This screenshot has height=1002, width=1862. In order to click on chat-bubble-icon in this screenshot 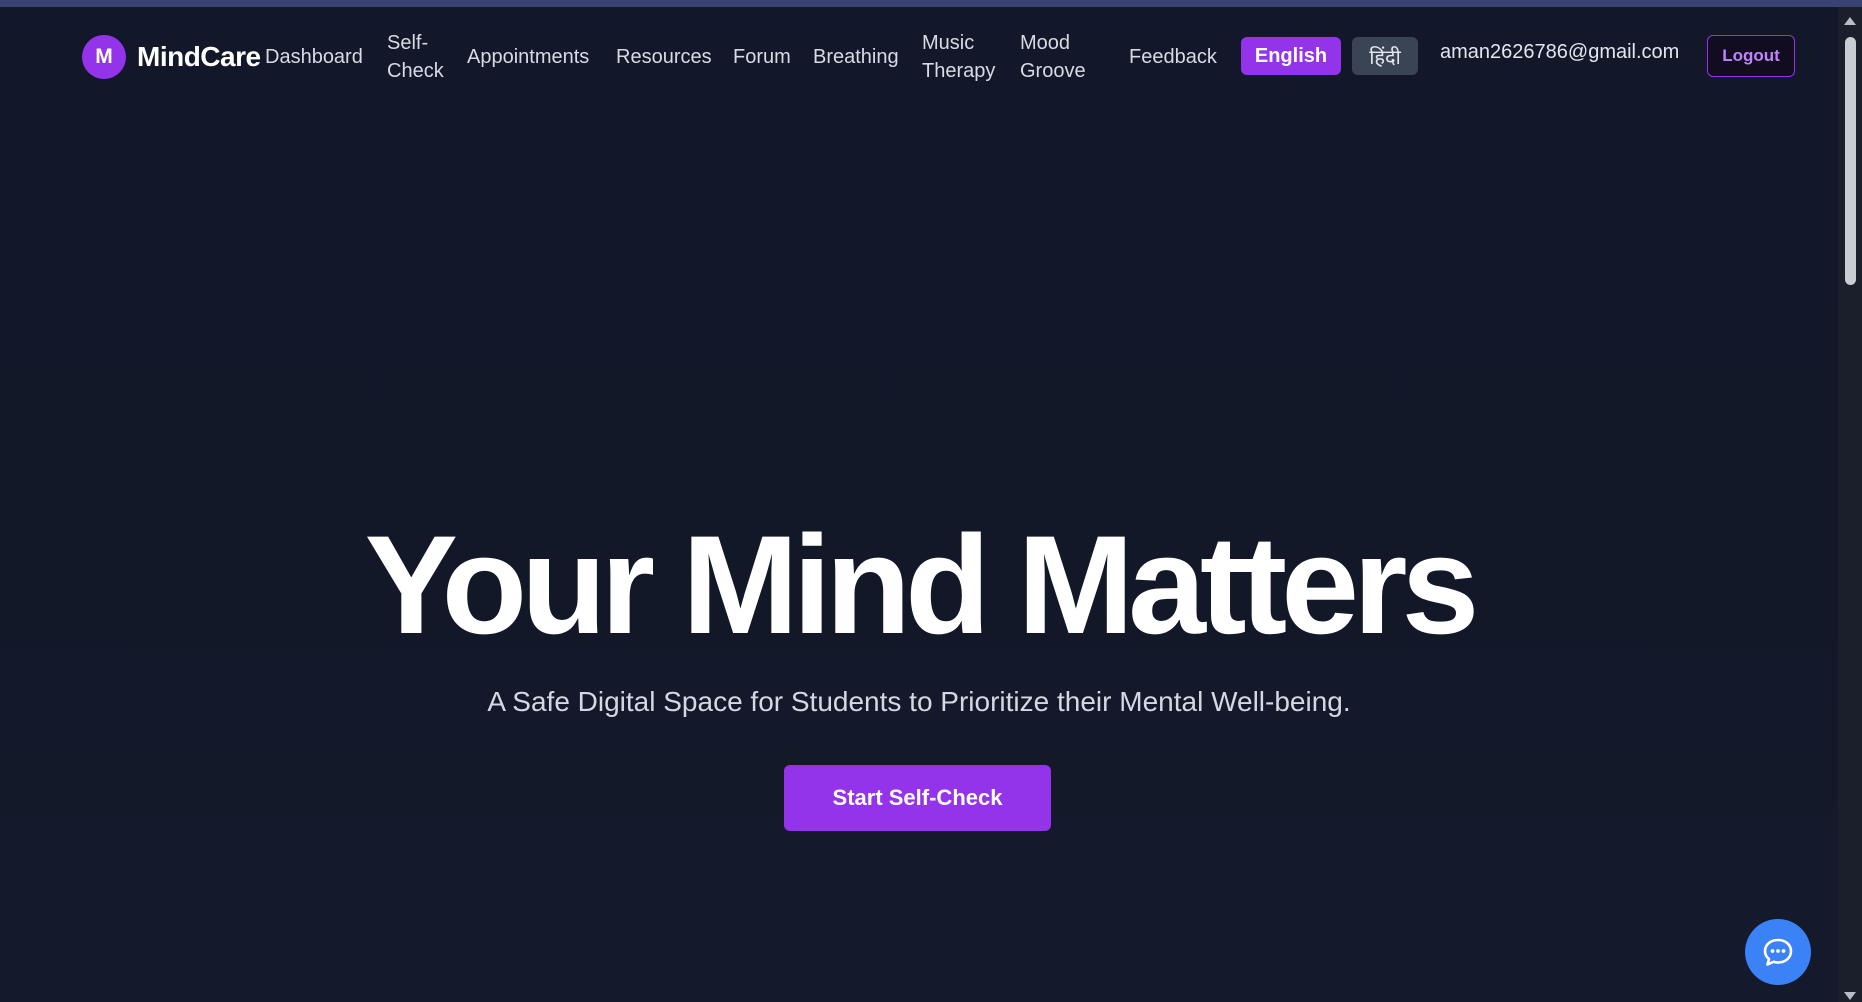, I will do `click(1778, 952)`.